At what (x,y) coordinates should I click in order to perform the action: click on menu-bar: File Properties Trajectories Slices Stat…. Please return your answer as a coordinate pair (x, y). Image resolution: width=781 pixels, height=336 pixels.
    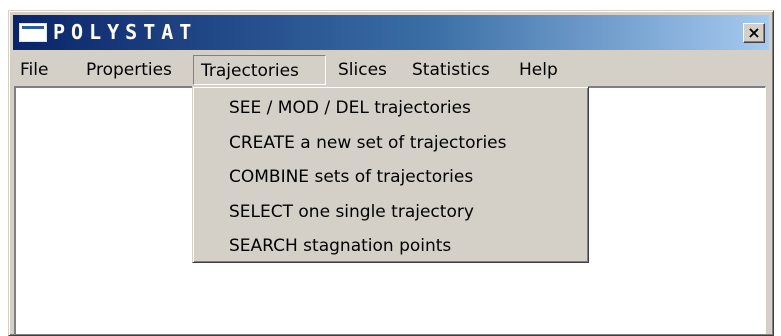
    Looking at the image, I should click on (391, 70).